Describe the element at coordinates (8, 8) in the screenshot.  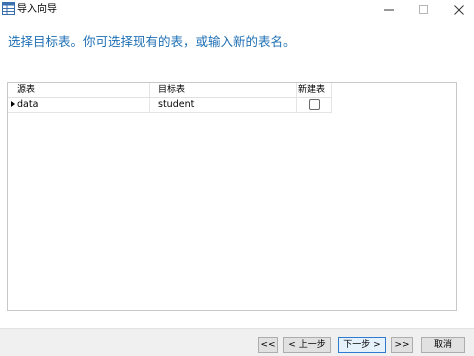
I see `table-import-icon` at that location.